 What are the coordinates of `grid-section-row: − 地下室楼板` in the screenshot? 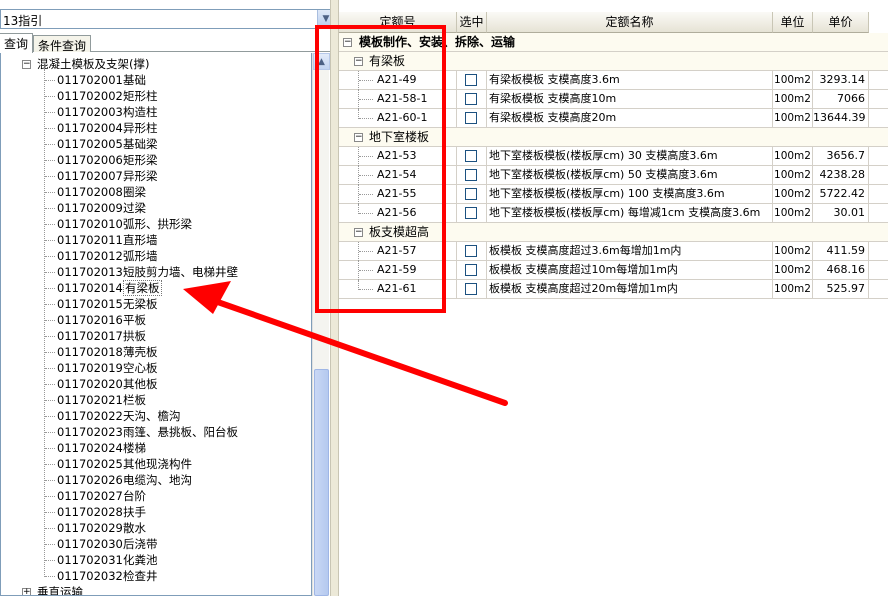 It's located at (613, 137).